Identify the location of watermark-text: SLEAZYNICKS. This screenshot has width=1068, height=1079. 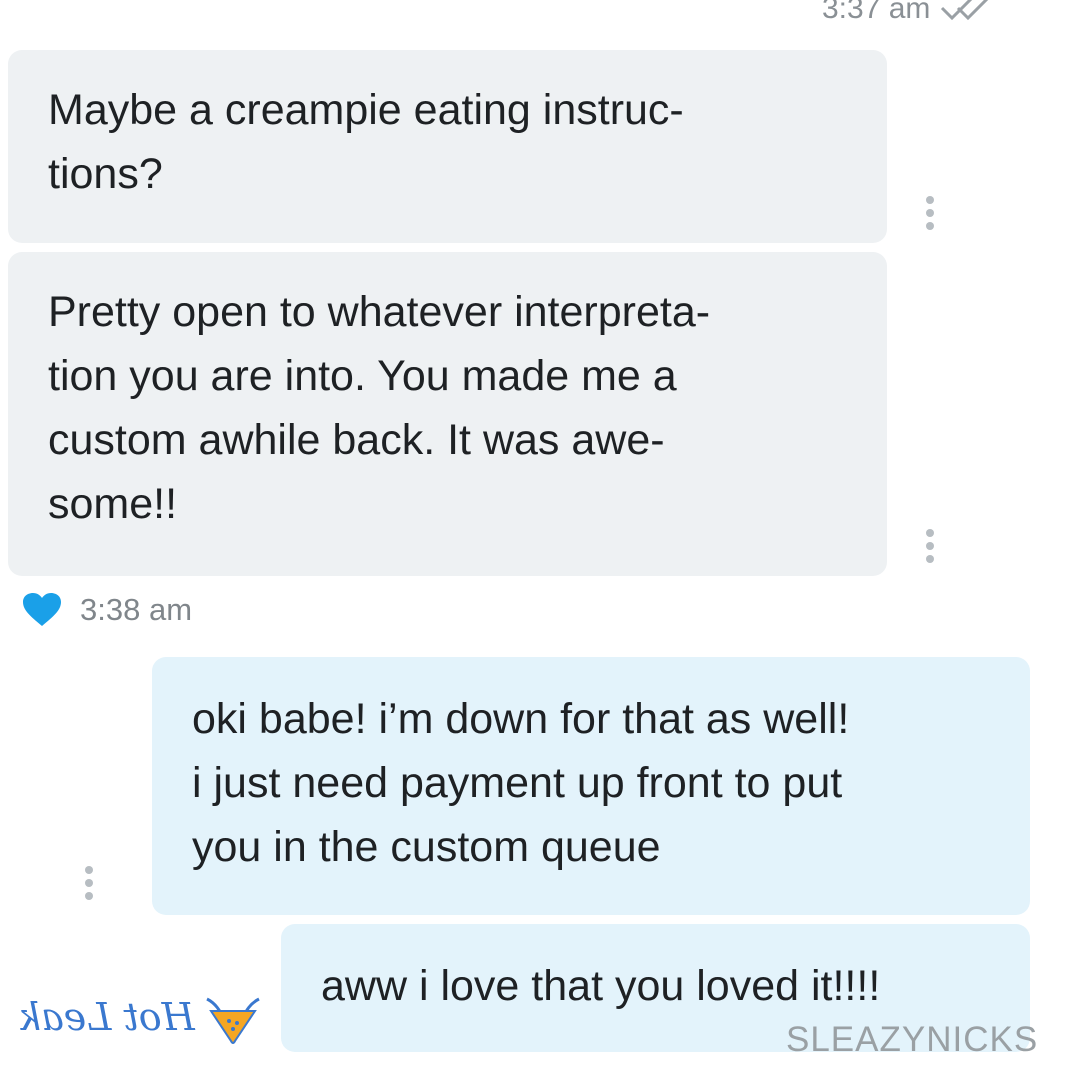
(912, 1039).